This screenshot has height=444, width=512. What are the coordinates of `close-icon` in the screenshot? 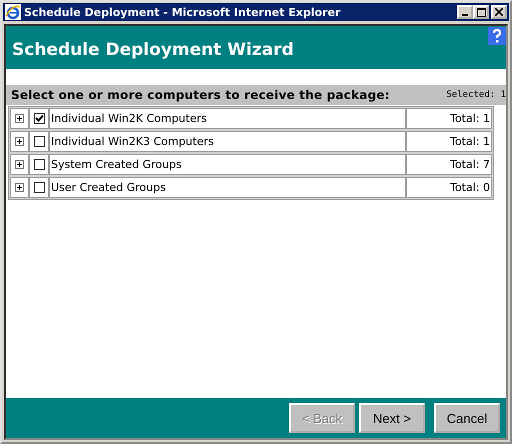 It's located at (499, 12).